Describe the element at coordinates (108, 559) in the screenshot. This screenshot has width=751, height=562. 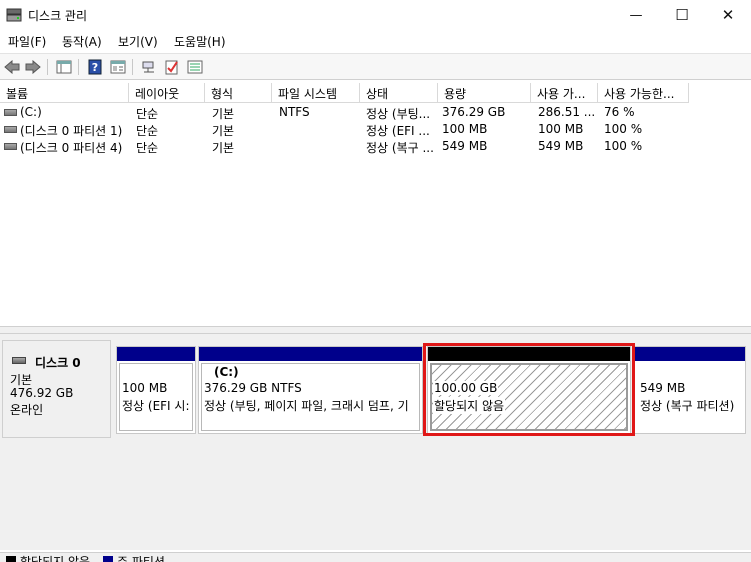
I see `legend-primary-swatch` at that location.